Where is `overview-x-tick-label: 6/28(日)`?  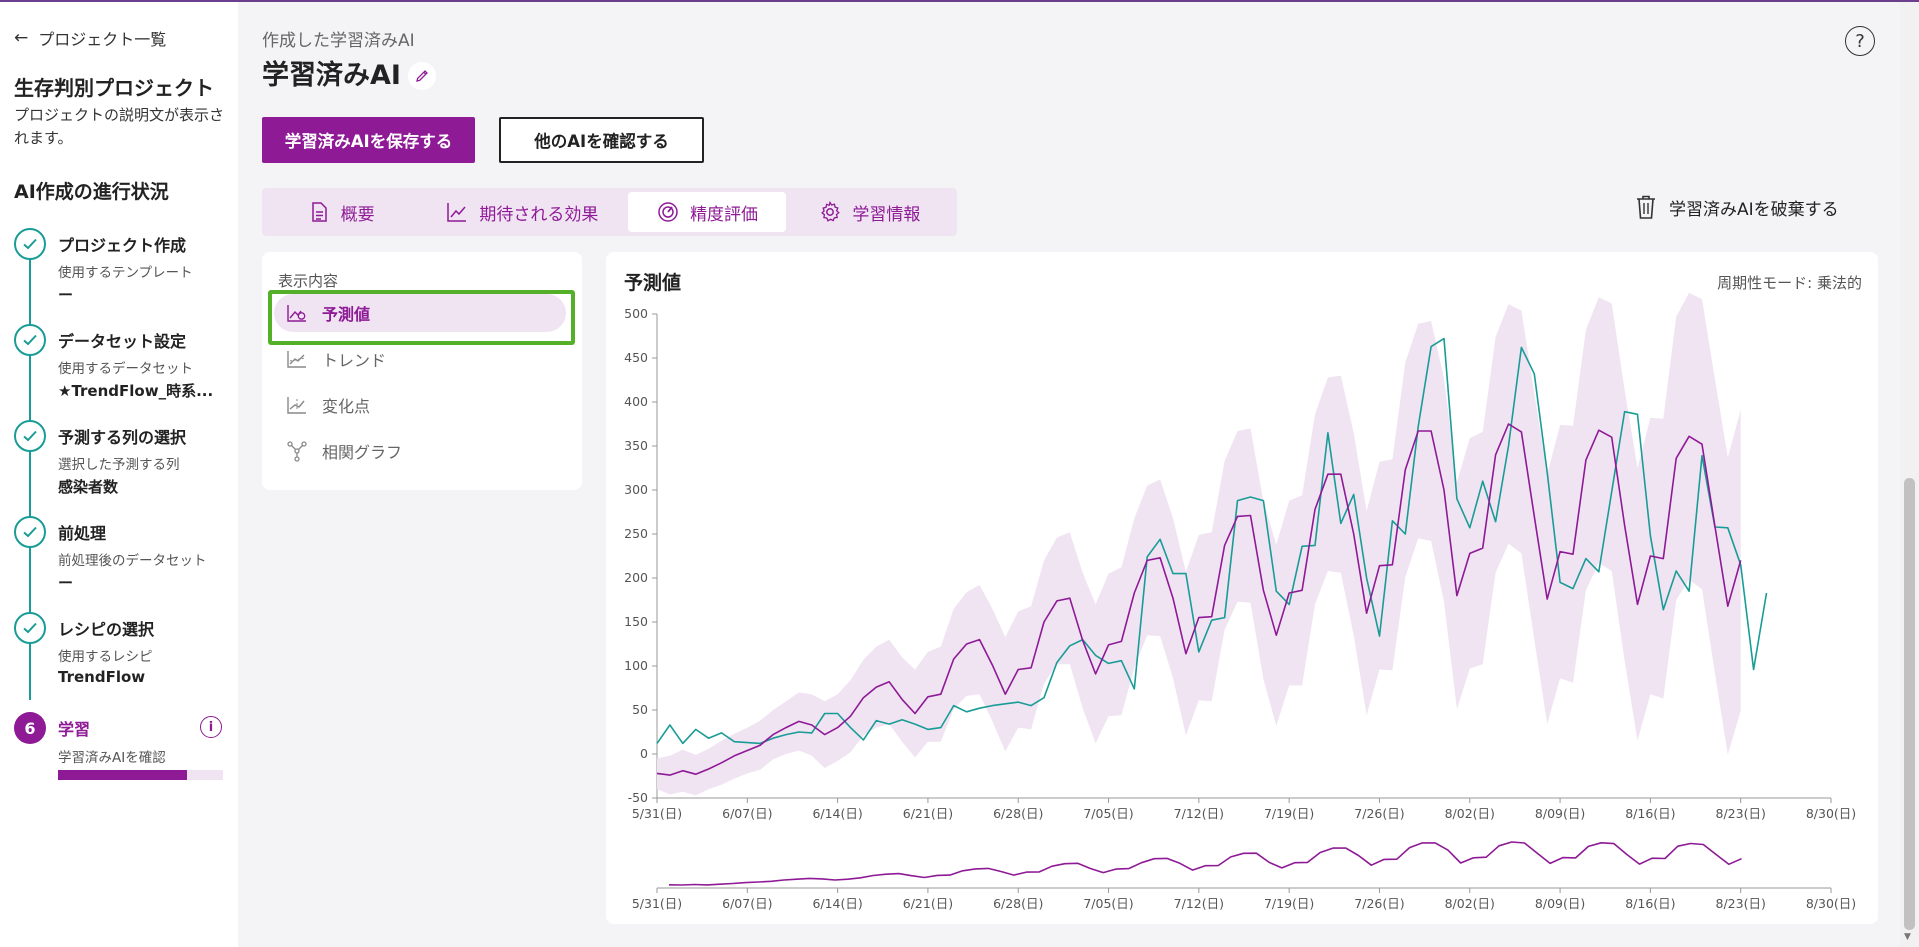 overview-x-tick-label: 6/28(日) is located at coordinates (1018, 903).